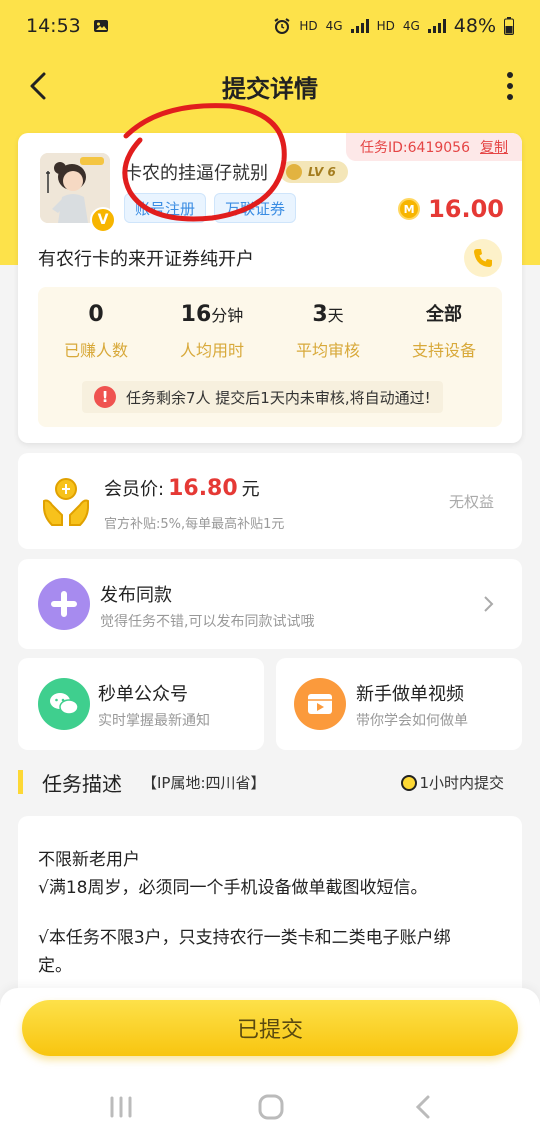  I want to click on task-id-badge: 任务ID:6419056 复制, so click(434, 147).